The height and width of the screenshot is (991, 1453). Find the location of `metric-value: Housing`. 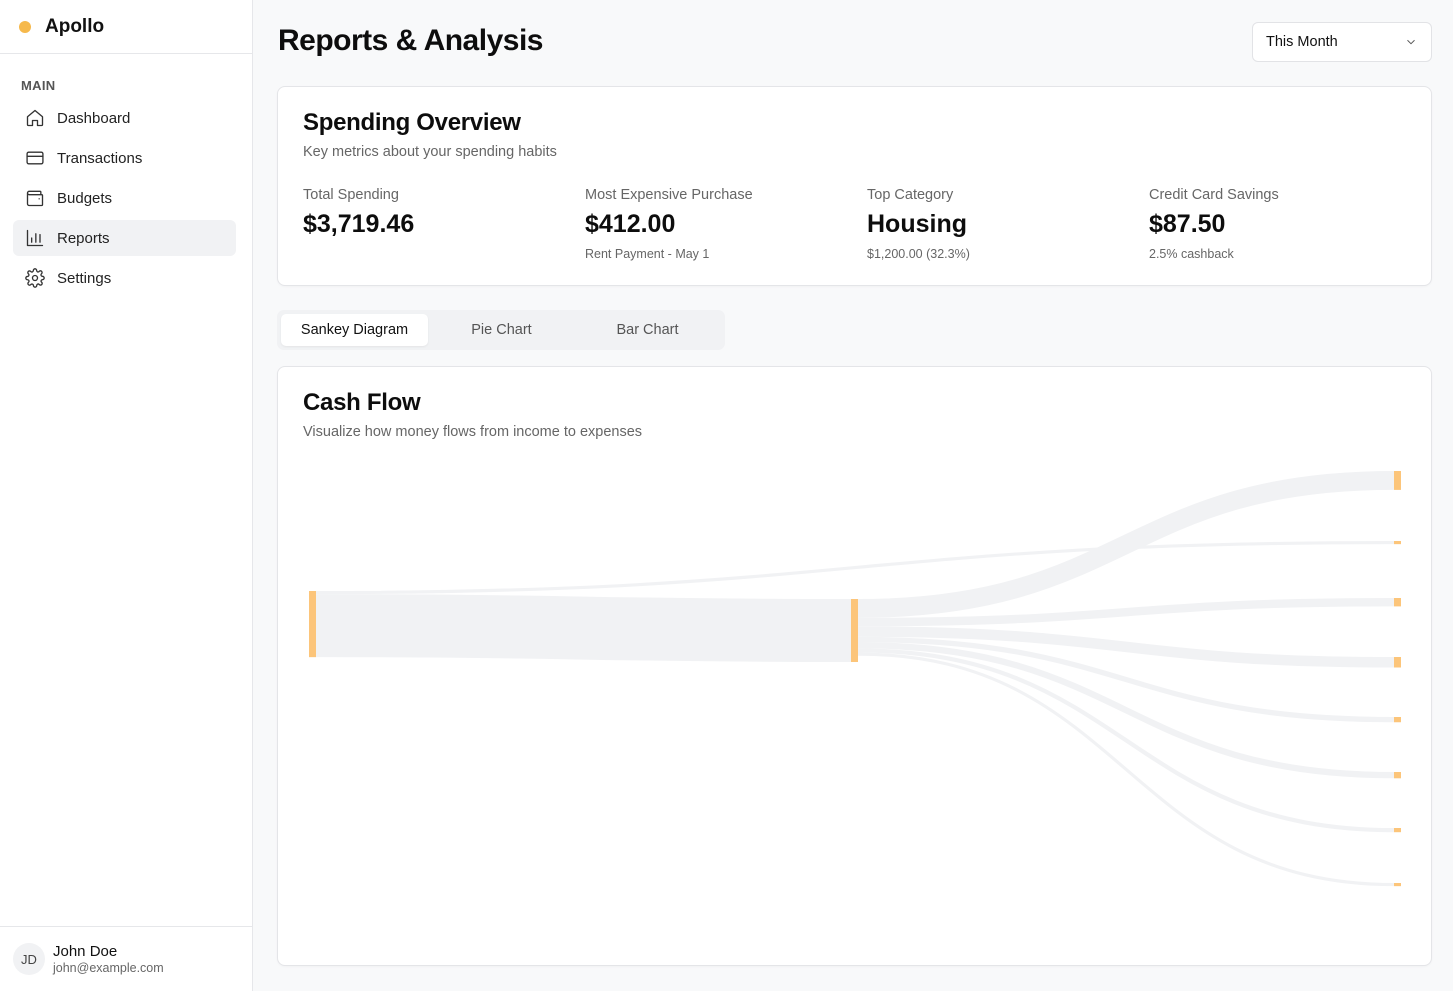

metric-value: Housing is located at coordinates (917, 224).